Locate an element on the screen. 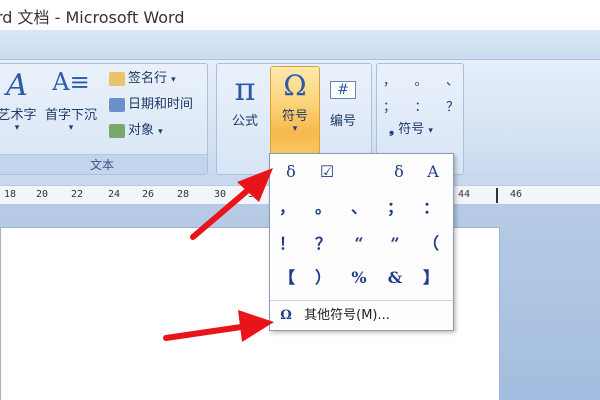 Image resolution: width=600 pixels, height=400 pixels. wordart-icon: A is located at coordinates (17, 85).